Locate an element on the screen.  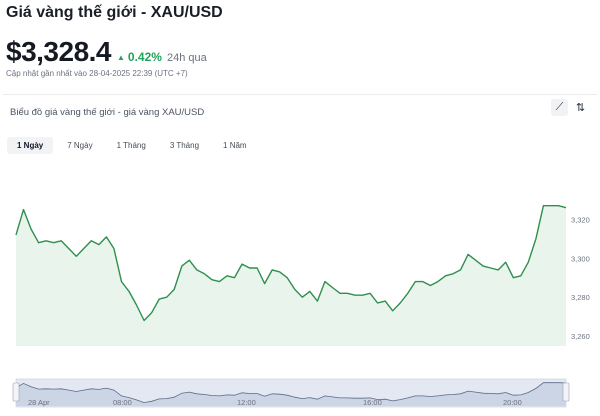
x-tick-label: 20:00 is located at coordinates (512, 402).